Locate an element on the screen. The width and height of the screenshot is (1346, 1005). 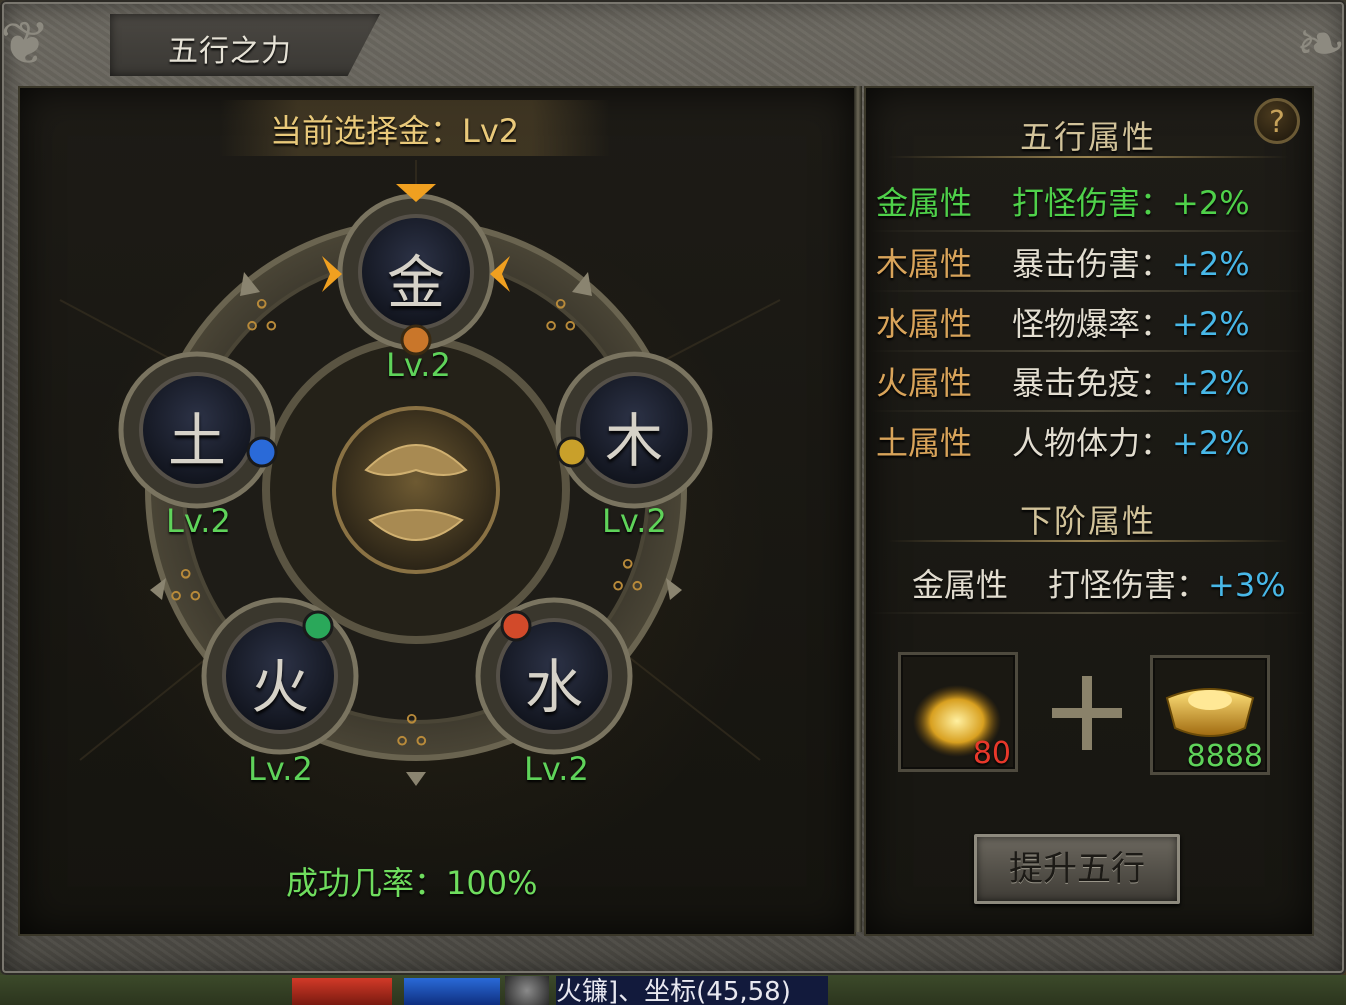
element-label-fire: 火 is located at coordinates (279, 687).